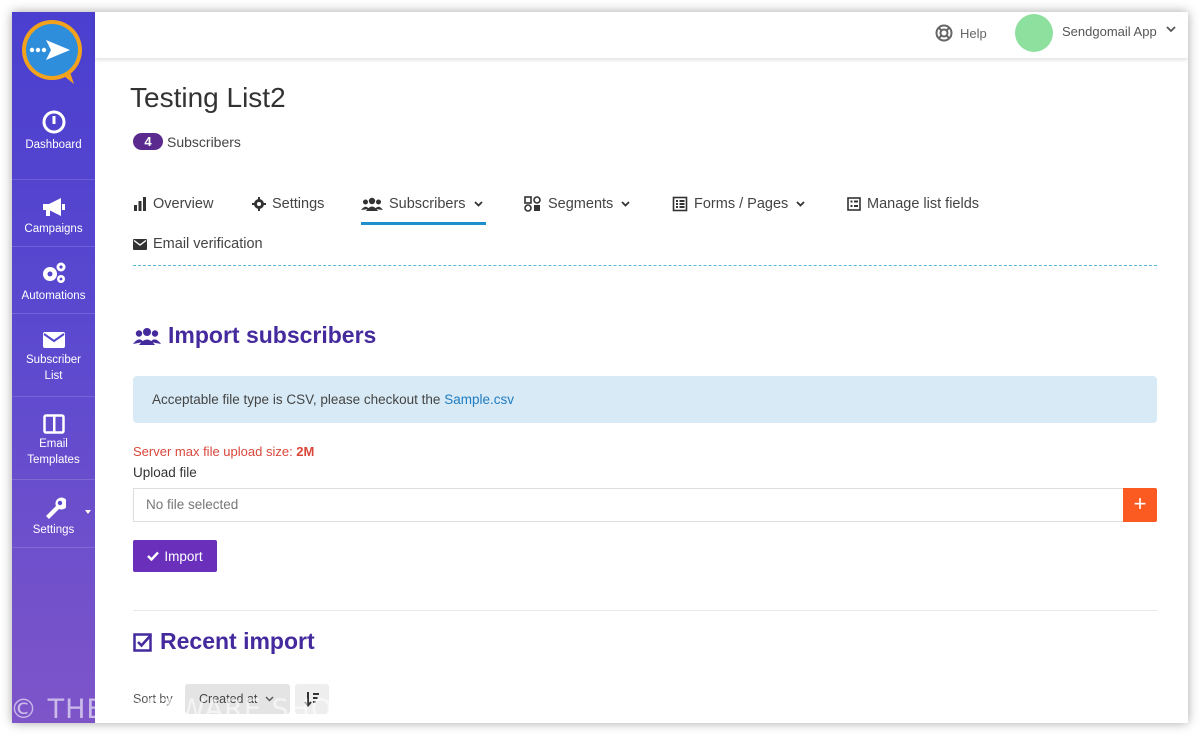  What do you see at coordinates (923, 204) in the screenshot?
I see `tab-label: Manage list fields` at bounding box center [923, 204].